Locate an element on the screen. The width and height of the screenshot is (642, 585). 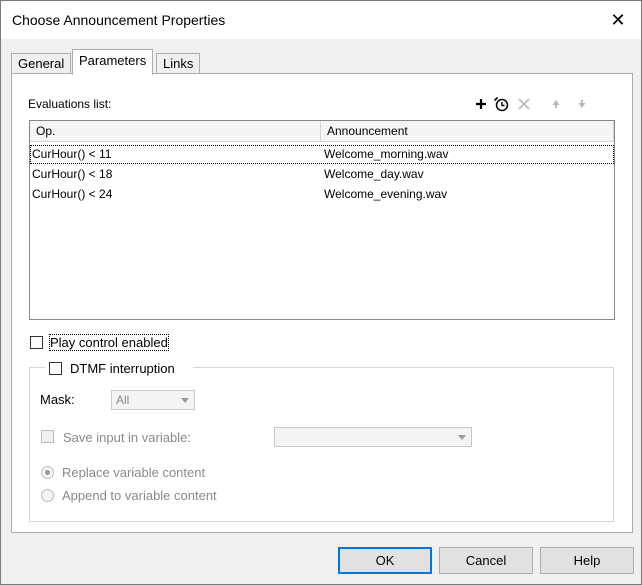
append-radio is located at coordinates (47, 495).